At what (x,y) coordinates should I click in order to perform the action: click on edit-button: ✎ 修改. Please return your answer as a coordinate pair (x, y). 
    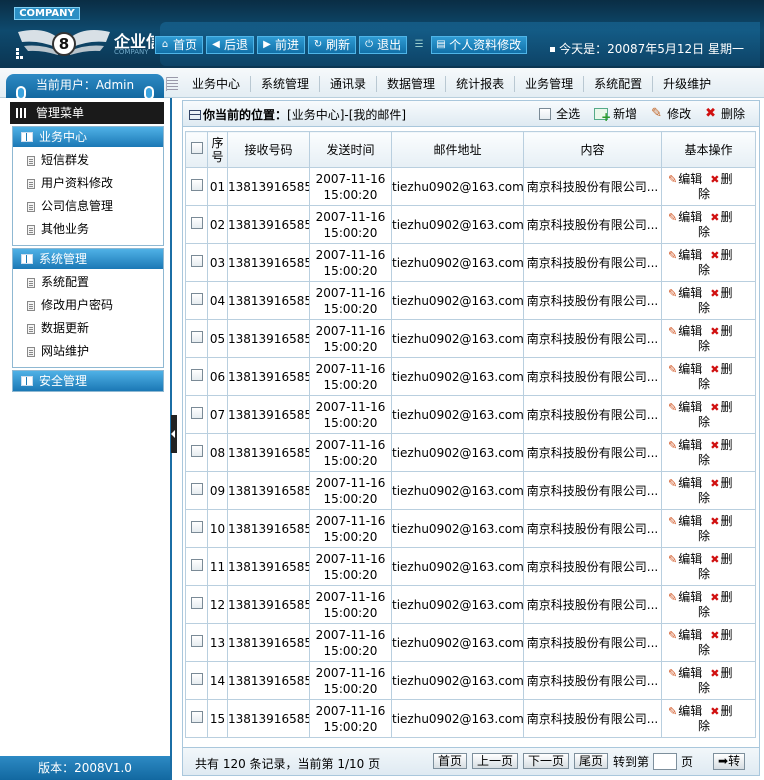
    Looking at the image, I should click on (671, 113).